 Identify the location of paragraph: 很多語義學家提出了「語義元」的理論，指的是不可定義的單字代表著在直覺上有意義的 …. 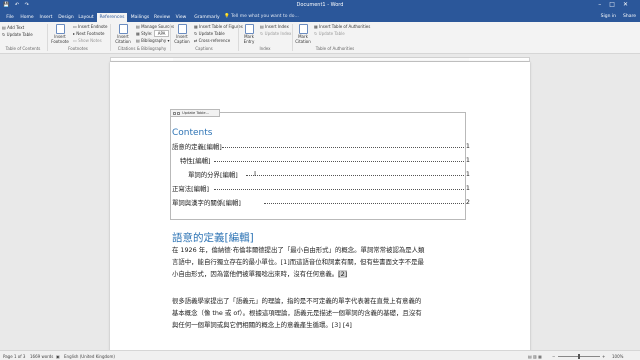
(320, 313).